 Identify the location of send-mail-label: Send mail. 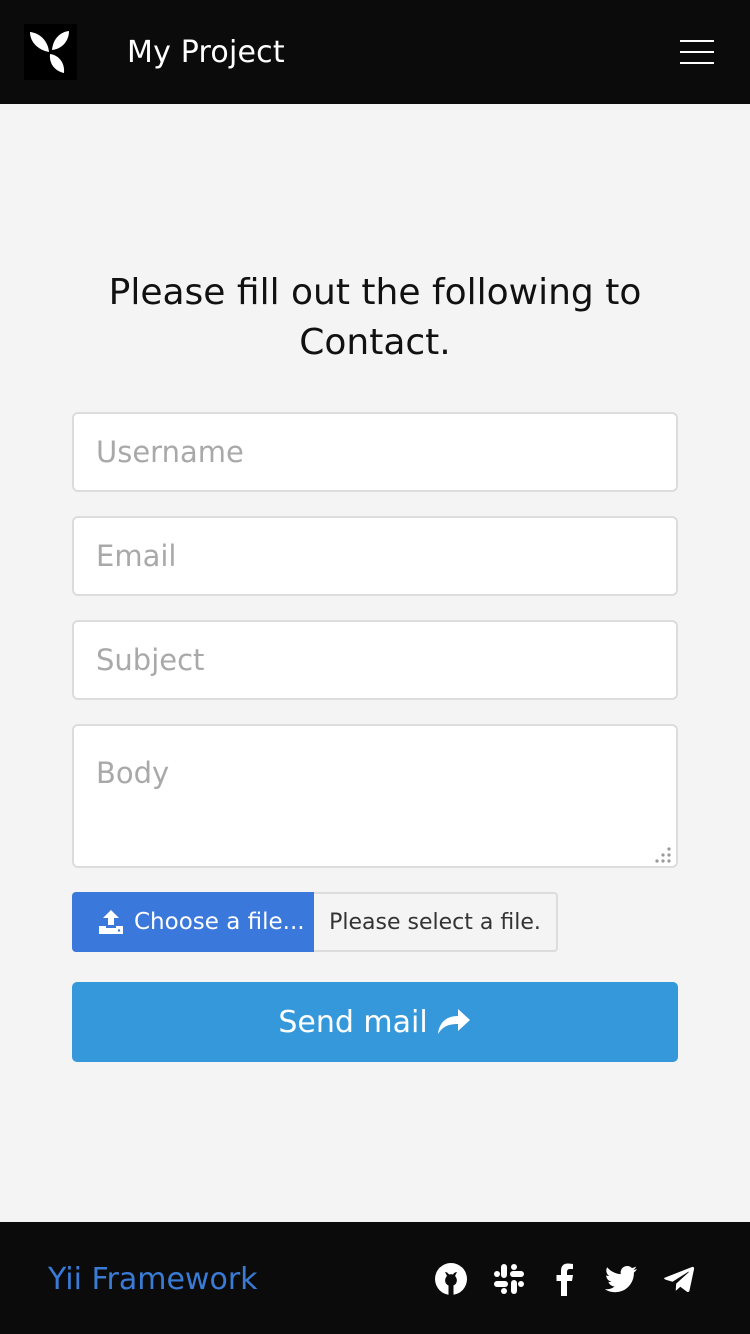
(353, 1022).